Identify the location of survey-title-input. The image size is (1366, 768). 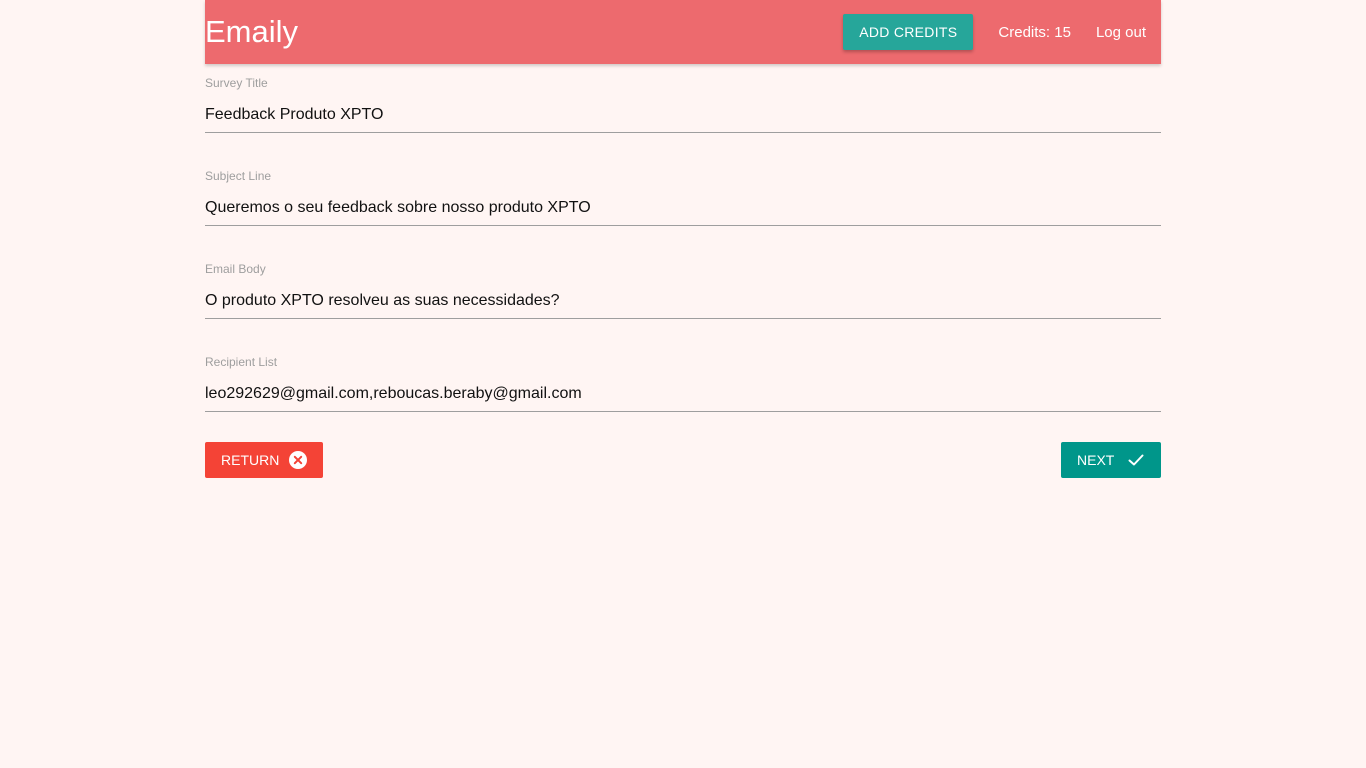
(683, 115).